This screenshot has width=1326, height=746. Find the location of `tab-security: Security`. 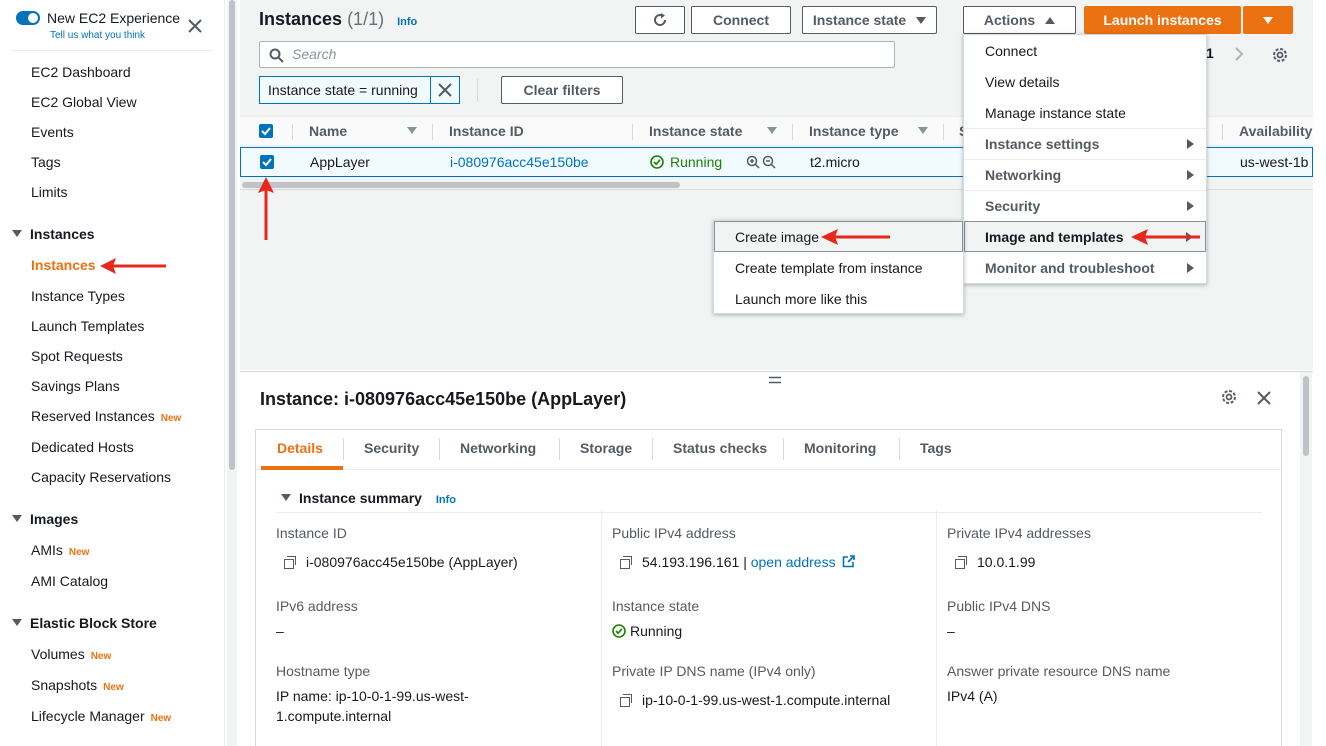

tab-security: Security is located at coordinates (391, 448).